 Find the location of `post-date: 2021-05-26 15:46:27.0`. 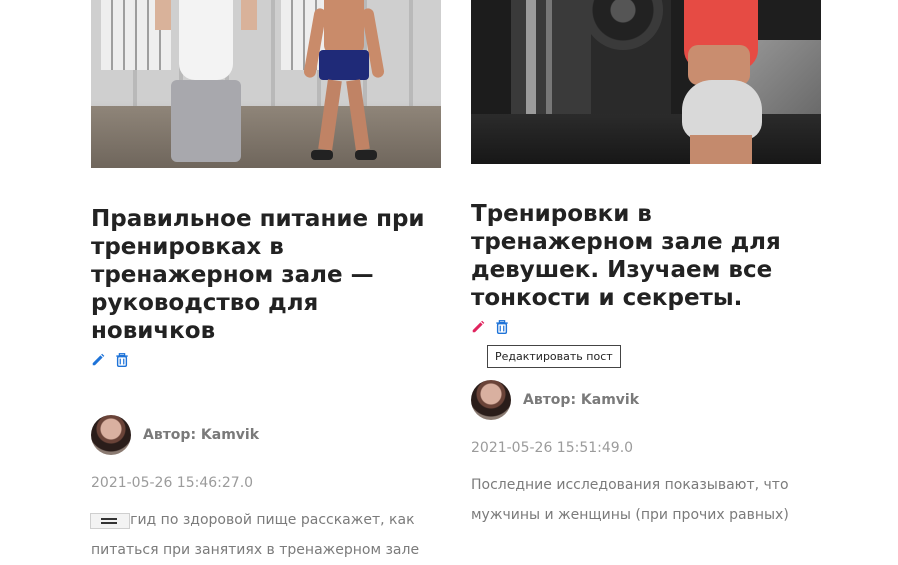

post-date: 2021-05-26 15:46:27.0 is located at coordinates (172, 483).